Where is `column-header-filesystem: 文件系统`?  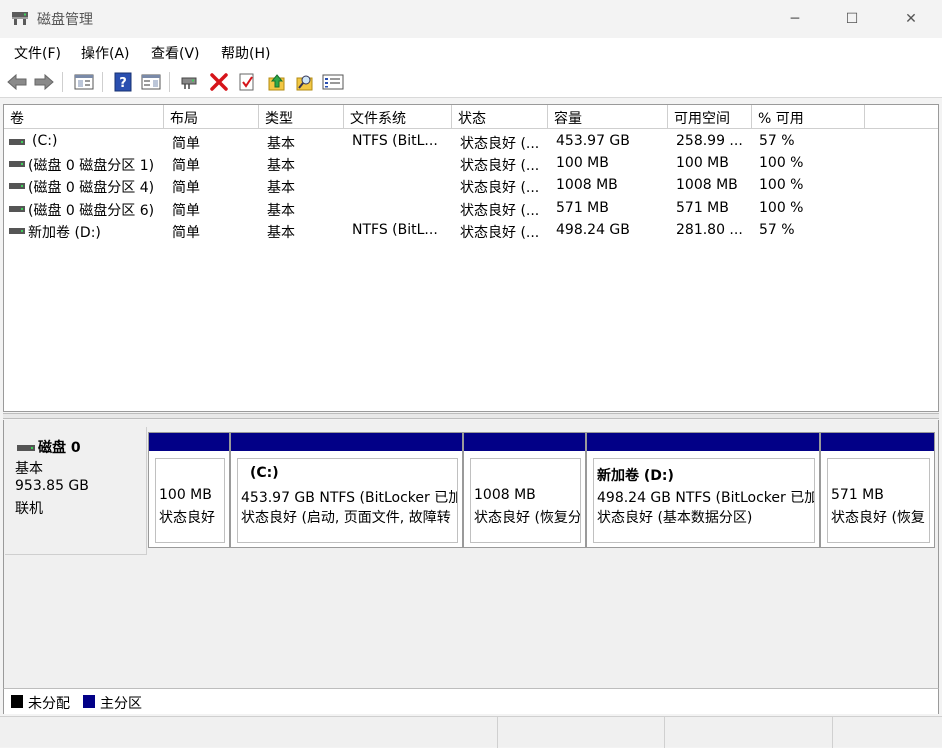 column-header-filesystem: 文件系统 is located at coordinates (398, 117).